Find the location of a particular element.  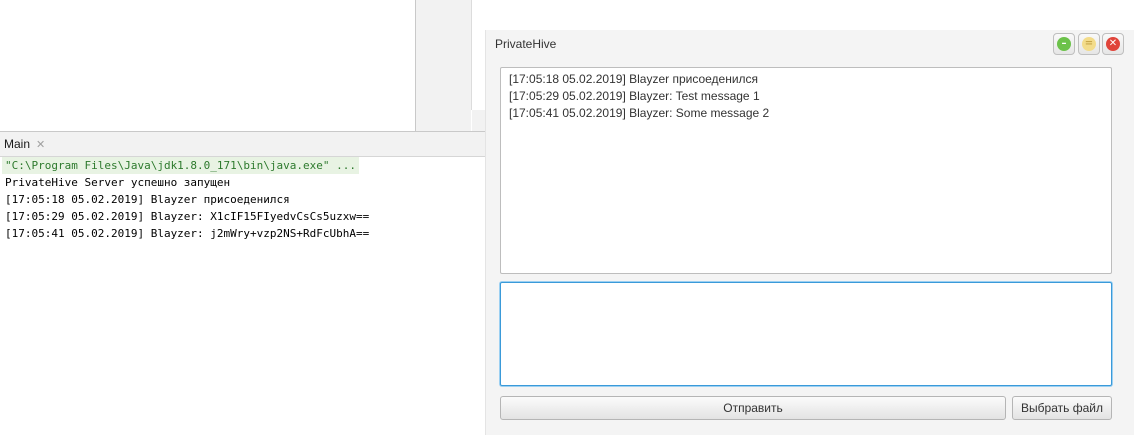

console-line: PrivateHive Server успешно запущен is located at coordinates (118, 182).